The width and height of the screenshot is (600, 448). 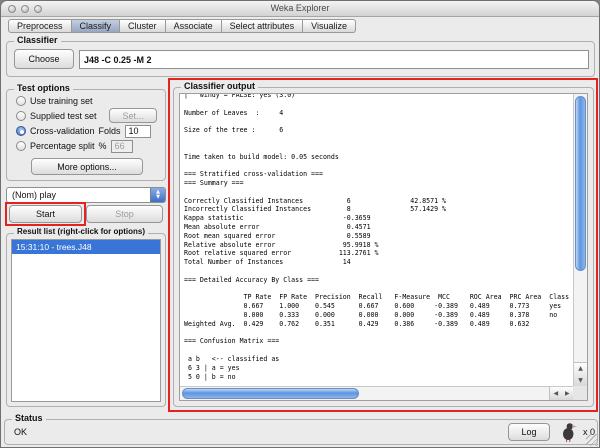 What do you see at coordinates (34, 195) in the screenshot?
I see `class-attribute-value: (Nom) play` at bounding box center [34, 195].